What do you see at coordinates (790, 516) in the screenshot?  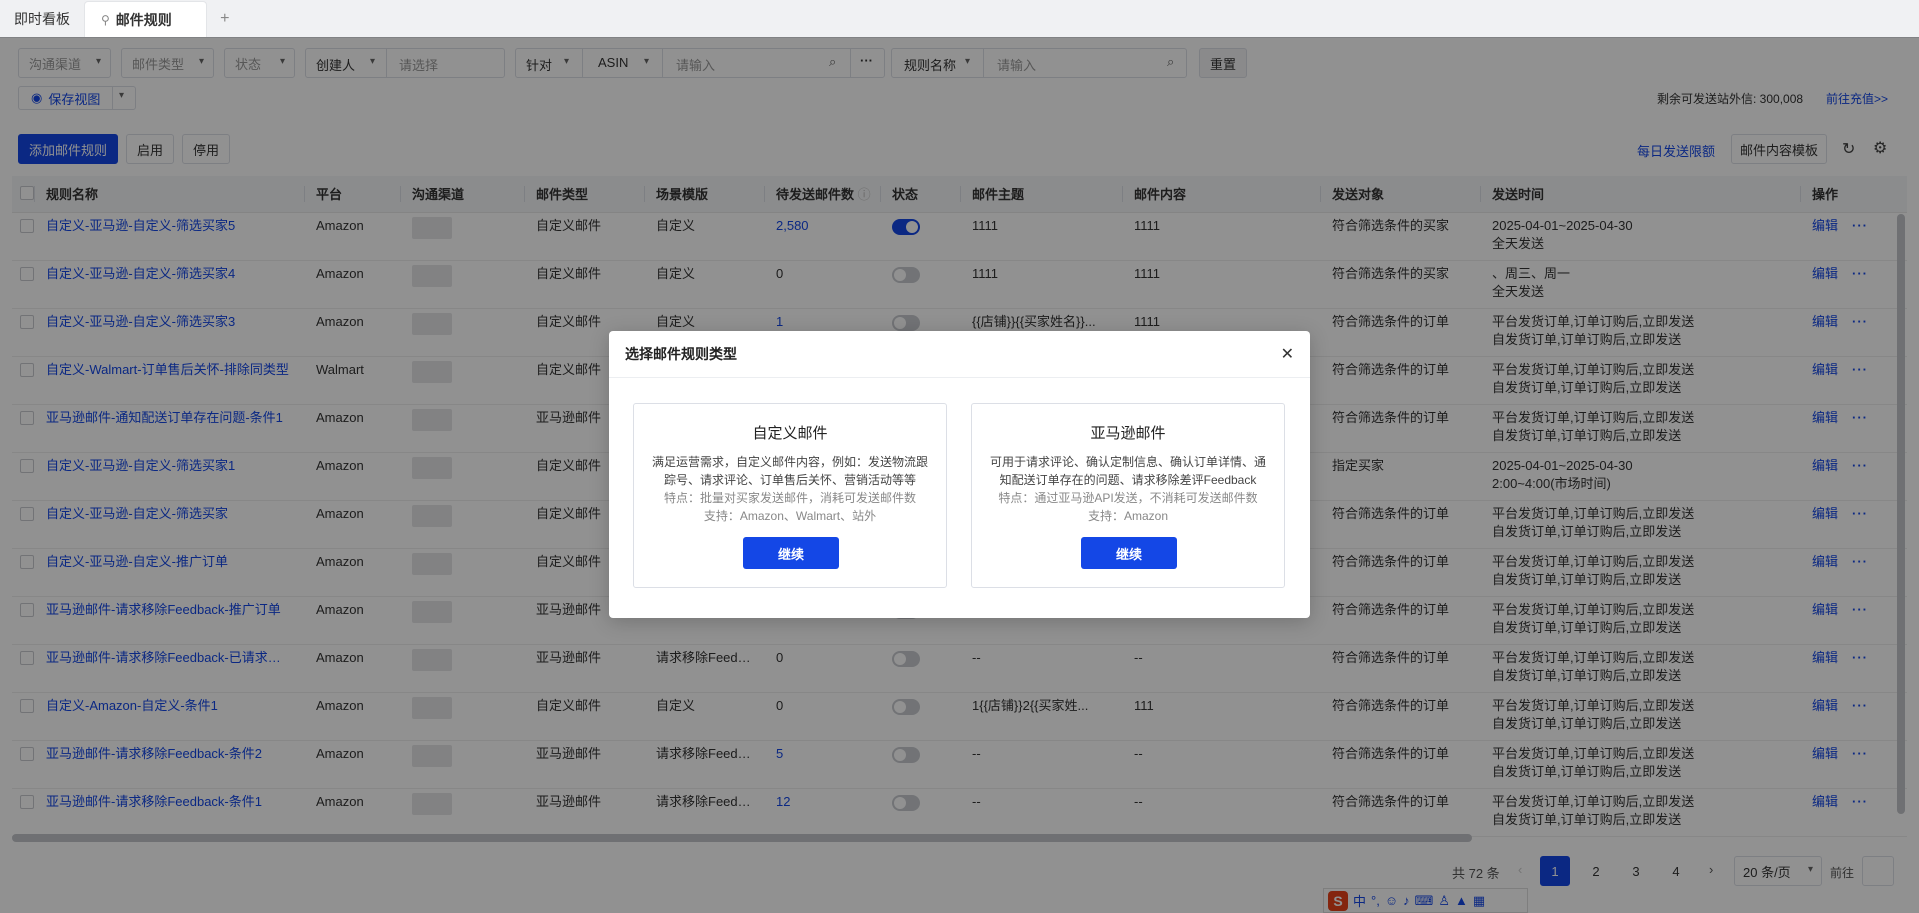 I see `card-support: 支持：Amazon、Walmart、站外` at bounding box center [790, 516].